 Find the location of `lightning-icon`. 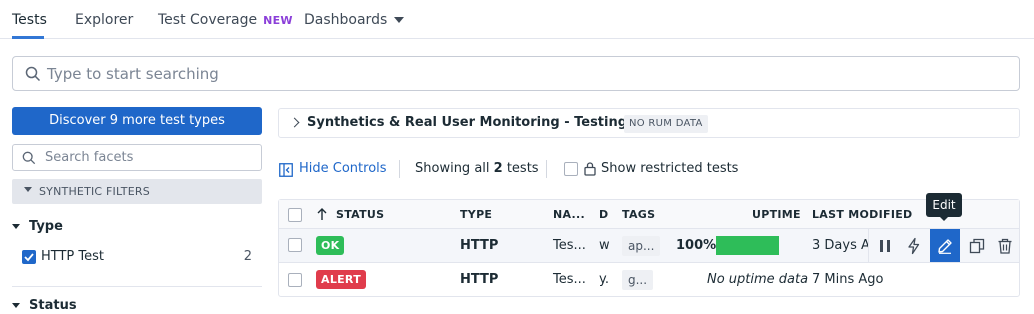

lightning-icon is located at coordinates (914, 246).